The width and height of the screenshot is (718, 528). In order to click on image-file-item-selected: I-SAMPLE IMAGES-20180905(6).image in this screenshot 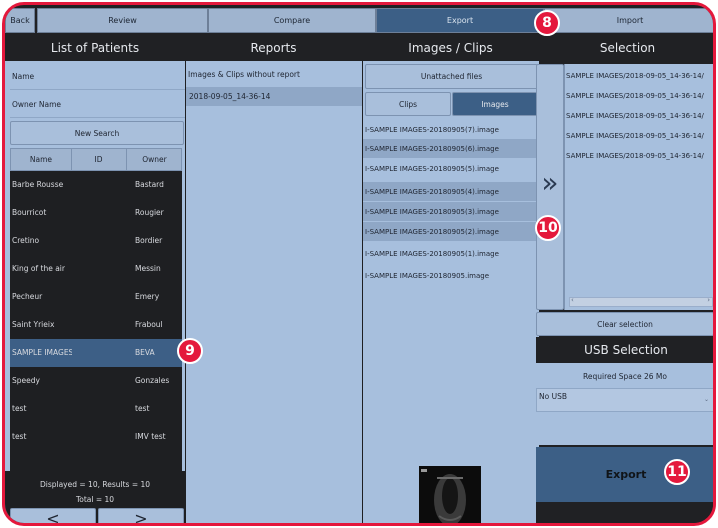, I will do `click(450, 148)`.